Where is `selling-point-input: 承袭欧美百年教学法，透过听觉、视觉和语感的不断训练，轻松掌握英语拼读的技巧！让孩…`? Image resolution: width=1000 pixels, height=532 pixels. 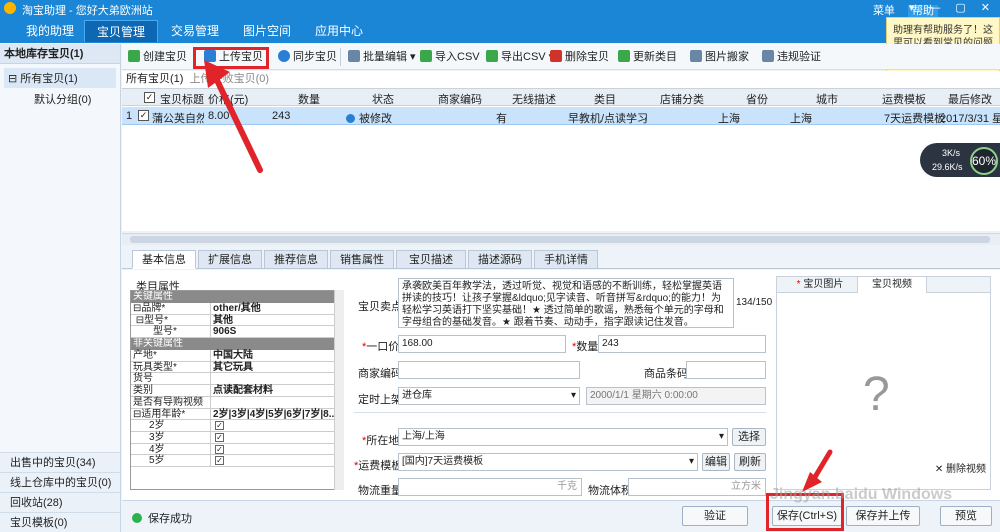
selling-point-input: 承袭欧美百年教学法，透过听觉、视觉和语感的不断训练，轻松掌握英语拼读的技巧！让孩… is located at coordinates (566, 303).